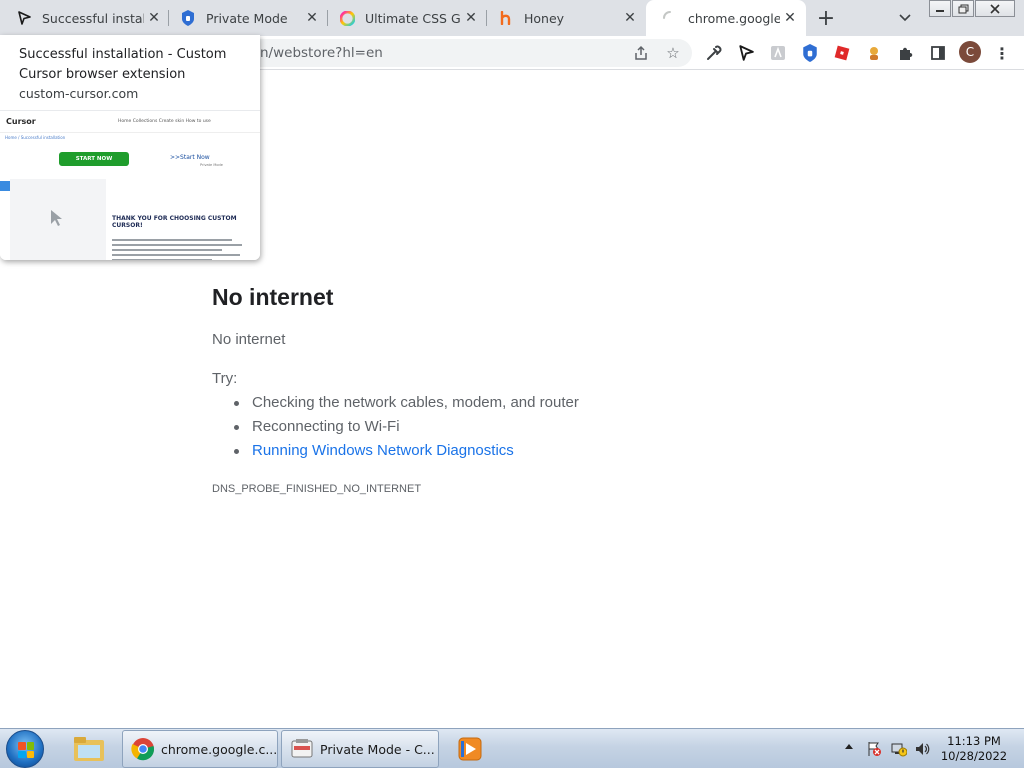  I want to click on network-disconnected-icon, so click(899, 749).